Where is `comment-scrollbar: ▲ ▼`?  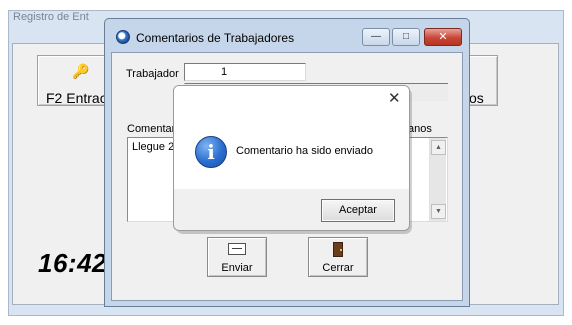
comment-scrollbar: ▲ ▼ is located at coordinates (437, 179).